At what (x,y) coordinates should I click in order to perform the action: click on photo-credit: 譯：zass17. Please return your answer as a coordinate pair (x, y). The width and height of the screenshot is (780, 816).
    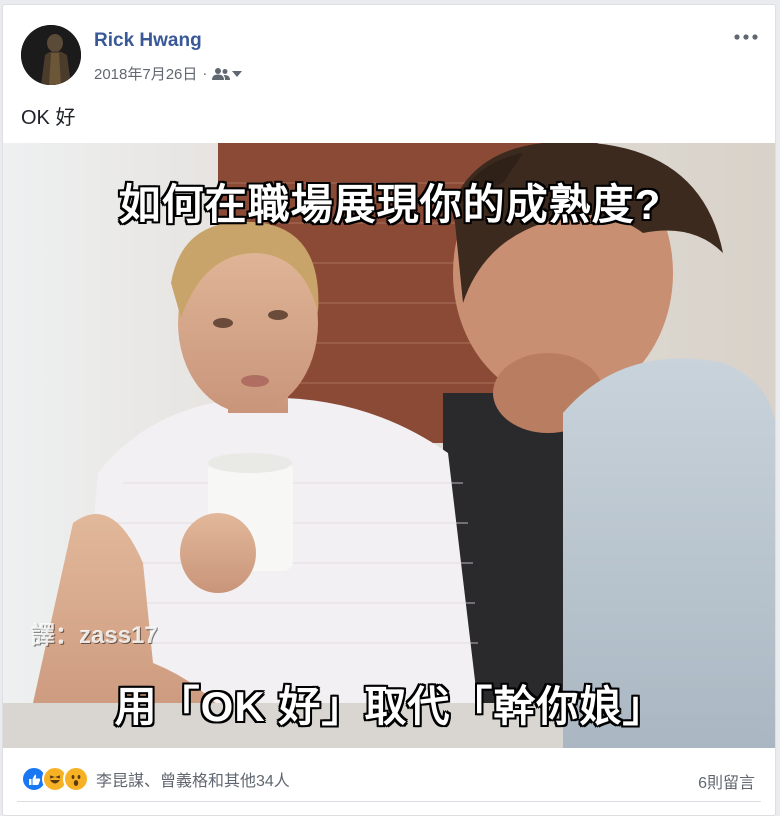
    Looking at the image, I should click on (94, 635).